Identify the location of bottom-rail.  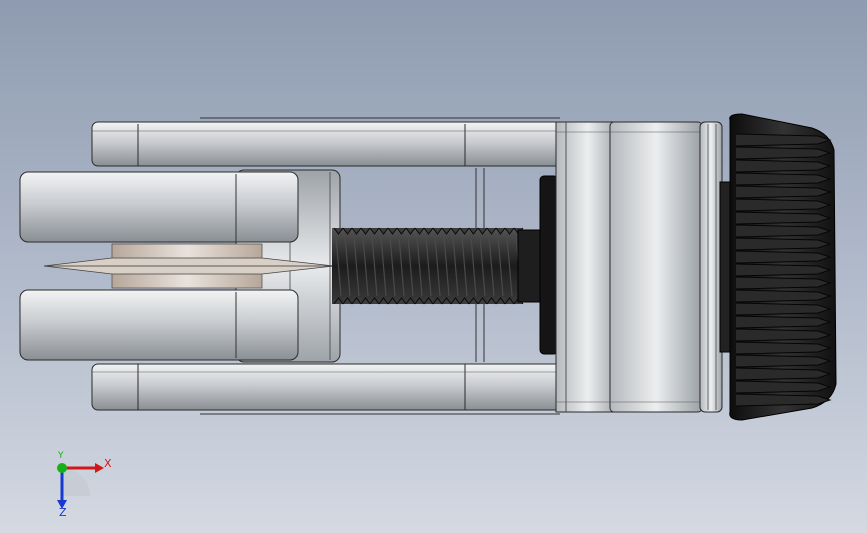
(329, 389).